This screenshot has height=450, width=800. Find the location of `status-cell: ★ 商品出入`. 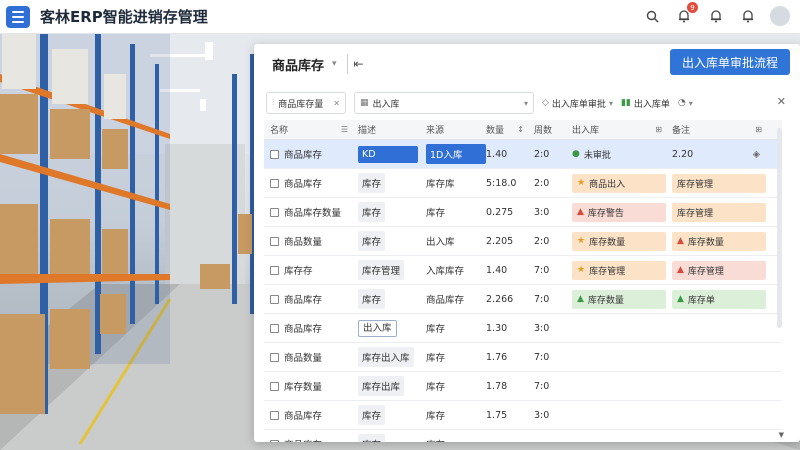

status-cell: ★ 商品出入 is located at coordinates (618, 183).